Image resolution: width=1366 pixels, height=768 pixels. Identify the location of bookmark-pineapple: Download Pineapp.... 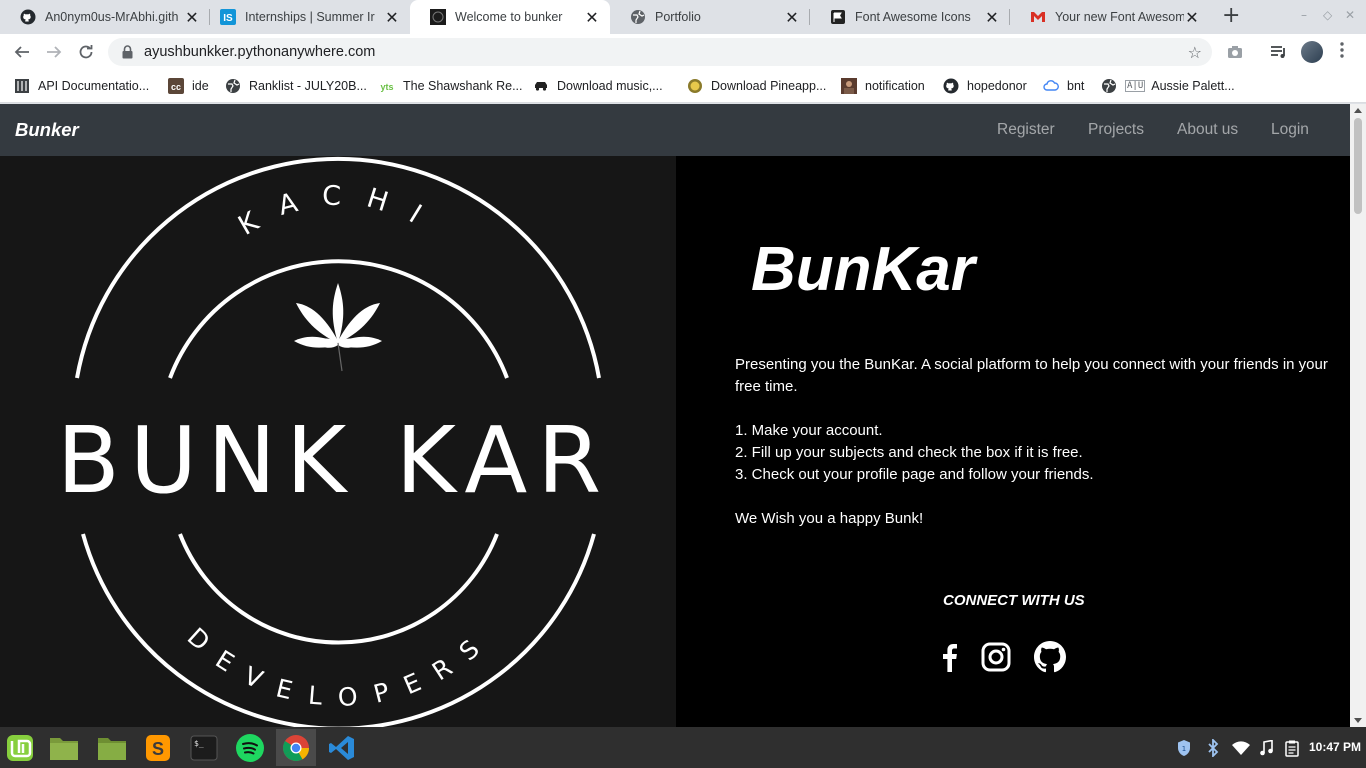
(756, 86).